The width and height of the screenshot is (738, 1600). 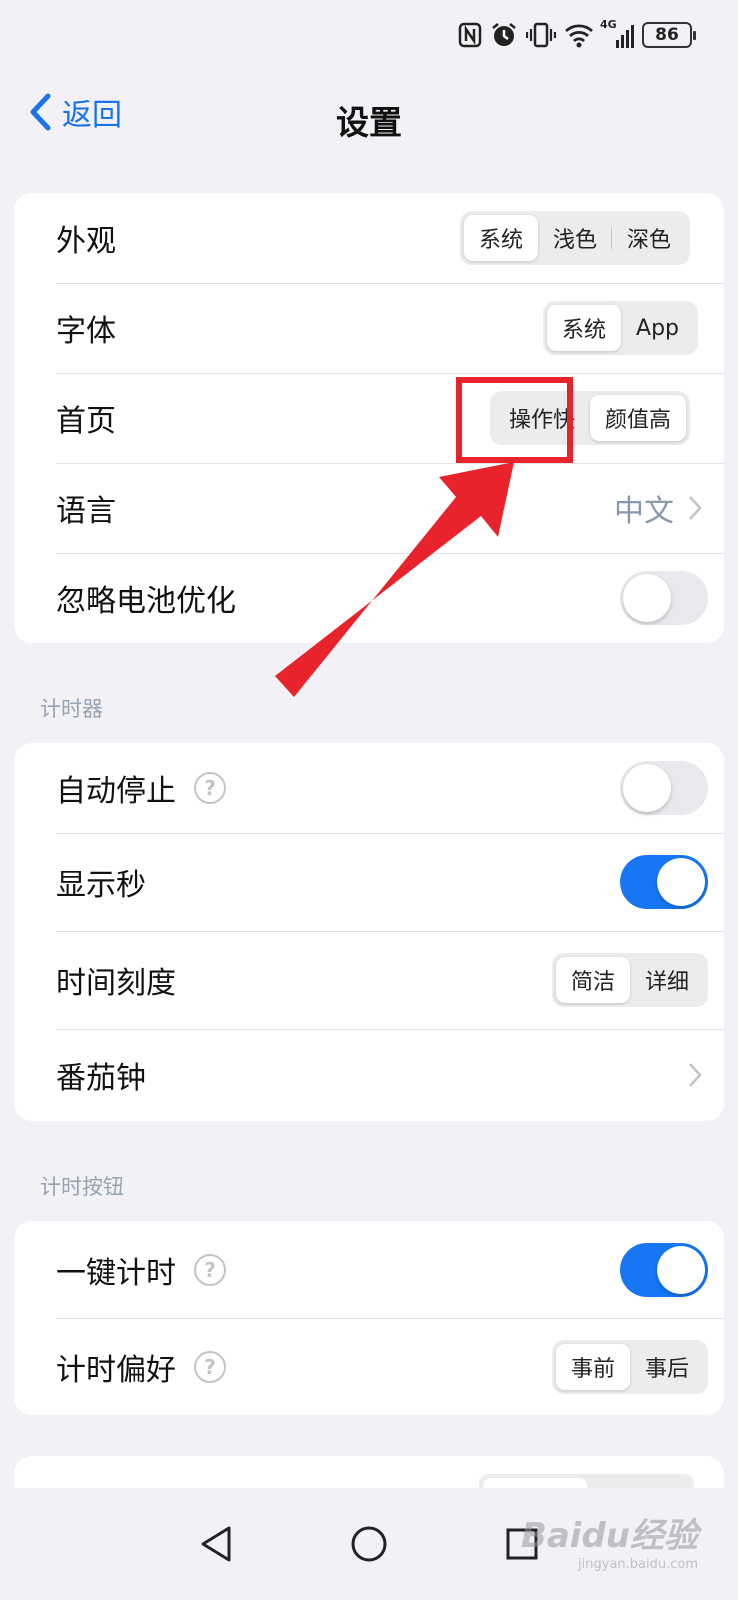 What do you see at coordinates (667, 1367) in the screenshot?
I see `preference-option-after: 事后` at bounding box center [667, 1367].